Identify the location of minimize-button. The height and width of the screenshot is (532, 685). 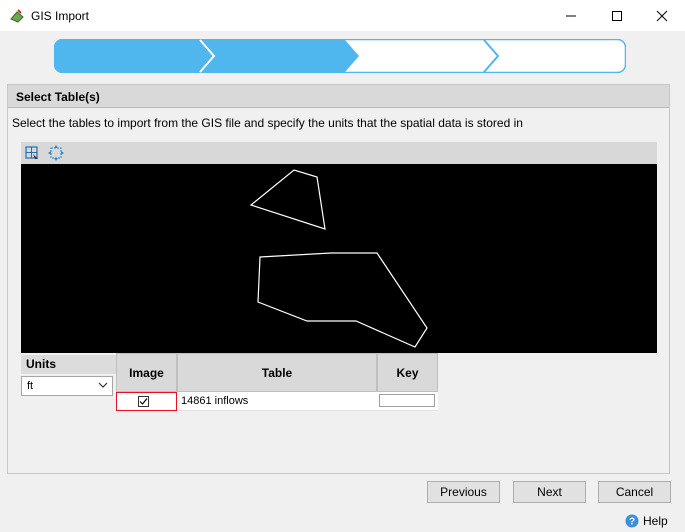
(571, 15).